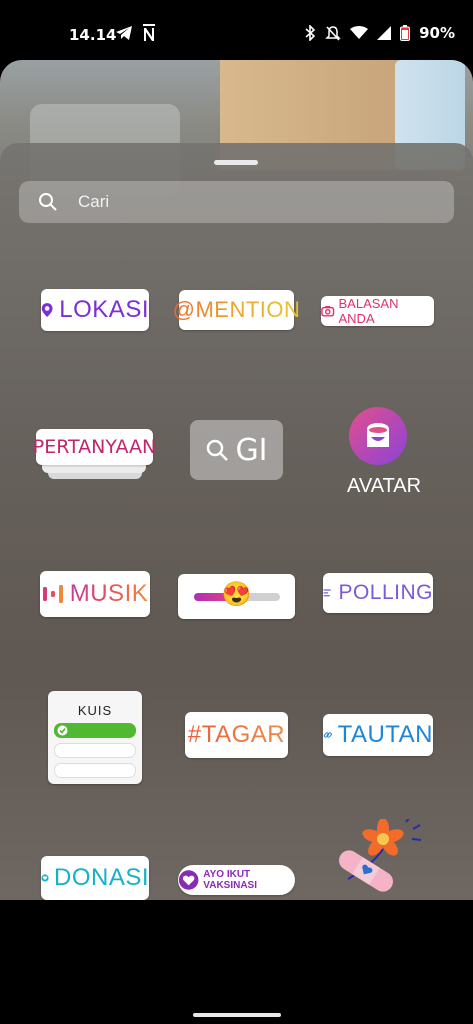 The height and width of the screenshot is (1024, 473). I want to click on mute-bell-icon, so click(333, 33).